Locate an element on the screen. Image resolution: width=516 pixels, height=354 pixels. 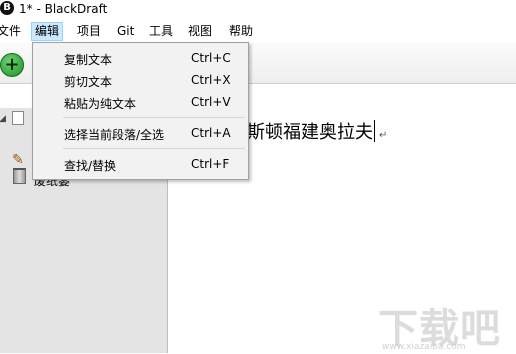
menu-view: 视图 is located at coordinates (200, 31).